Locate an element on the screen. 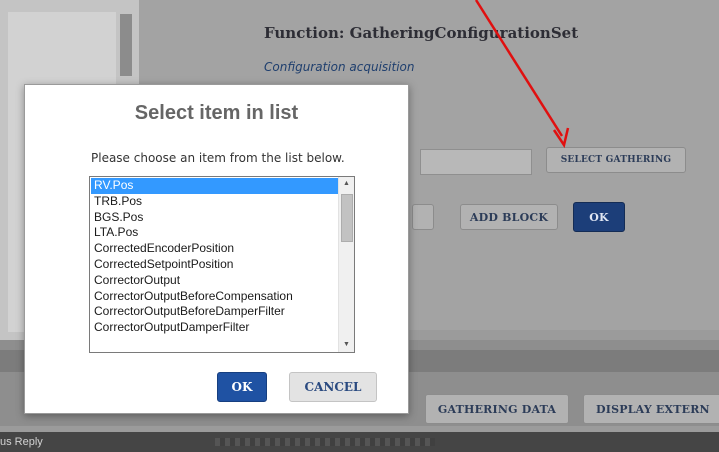 The height and width of the screenshot is (452, 719). listbox-scrollbar: ▲ ▼ is located at coordinates (346, 264).